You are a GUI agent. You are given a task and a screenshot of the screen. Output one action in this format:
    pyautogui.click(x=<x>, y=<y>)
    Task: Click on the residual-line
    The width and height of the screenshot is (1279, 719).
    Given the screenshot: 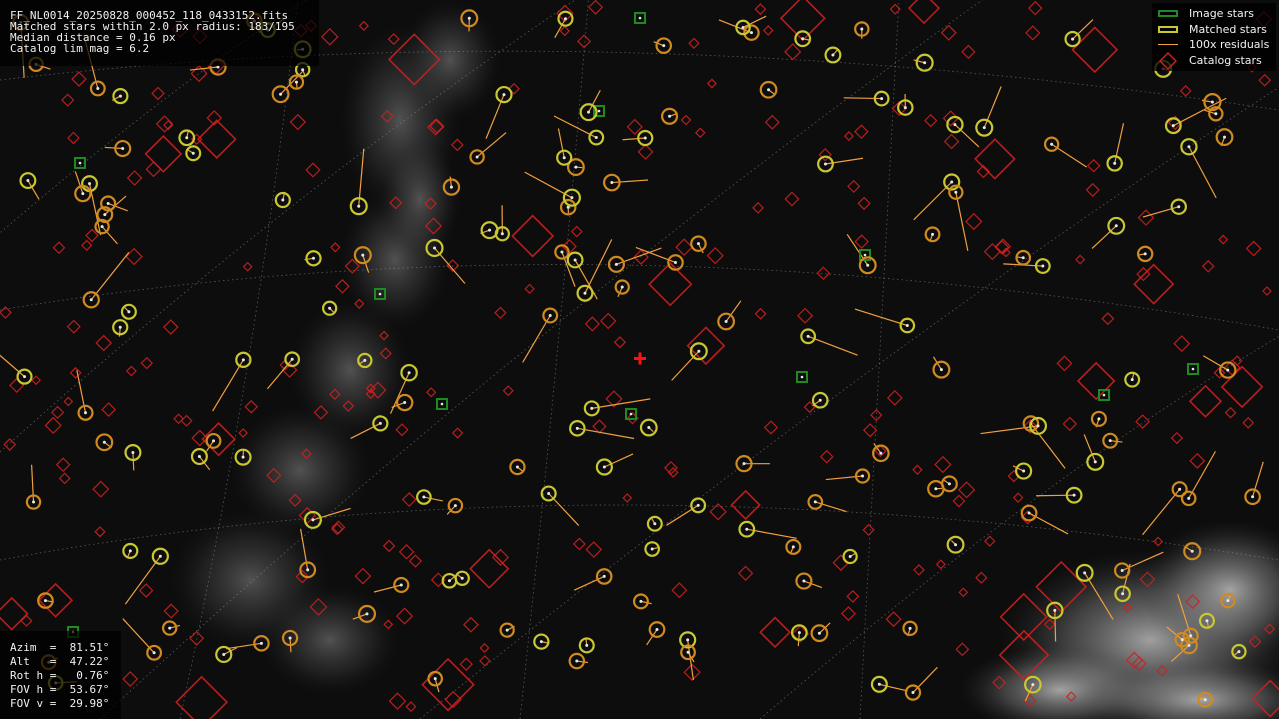 What is the action you would take?
    pyautogui.click(x=133, y=461)
    